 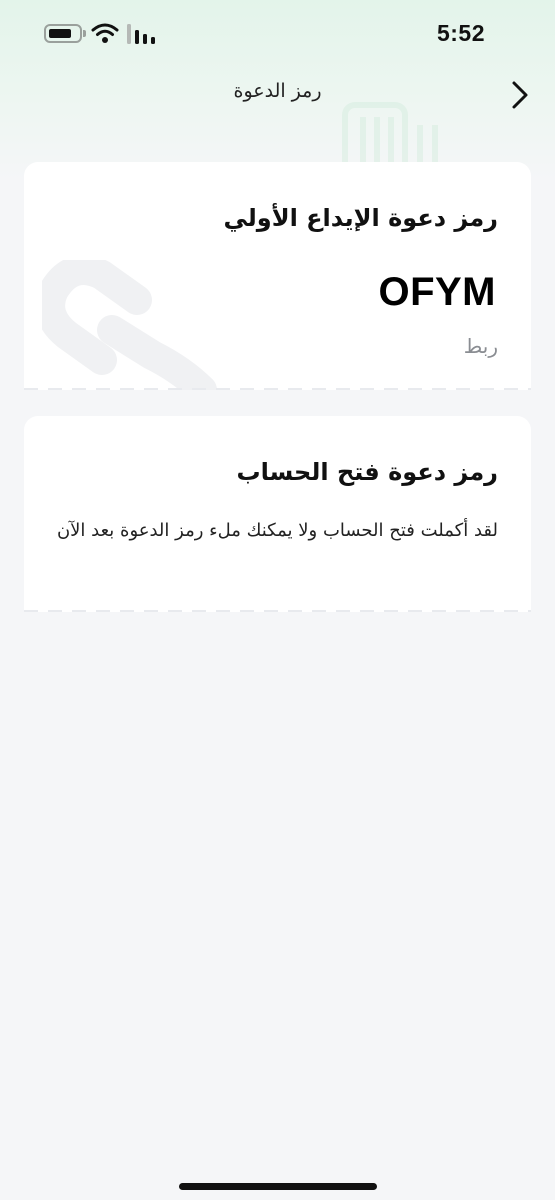 I want to click on invite-code-value: OFYM, so click(x=437, y=292).